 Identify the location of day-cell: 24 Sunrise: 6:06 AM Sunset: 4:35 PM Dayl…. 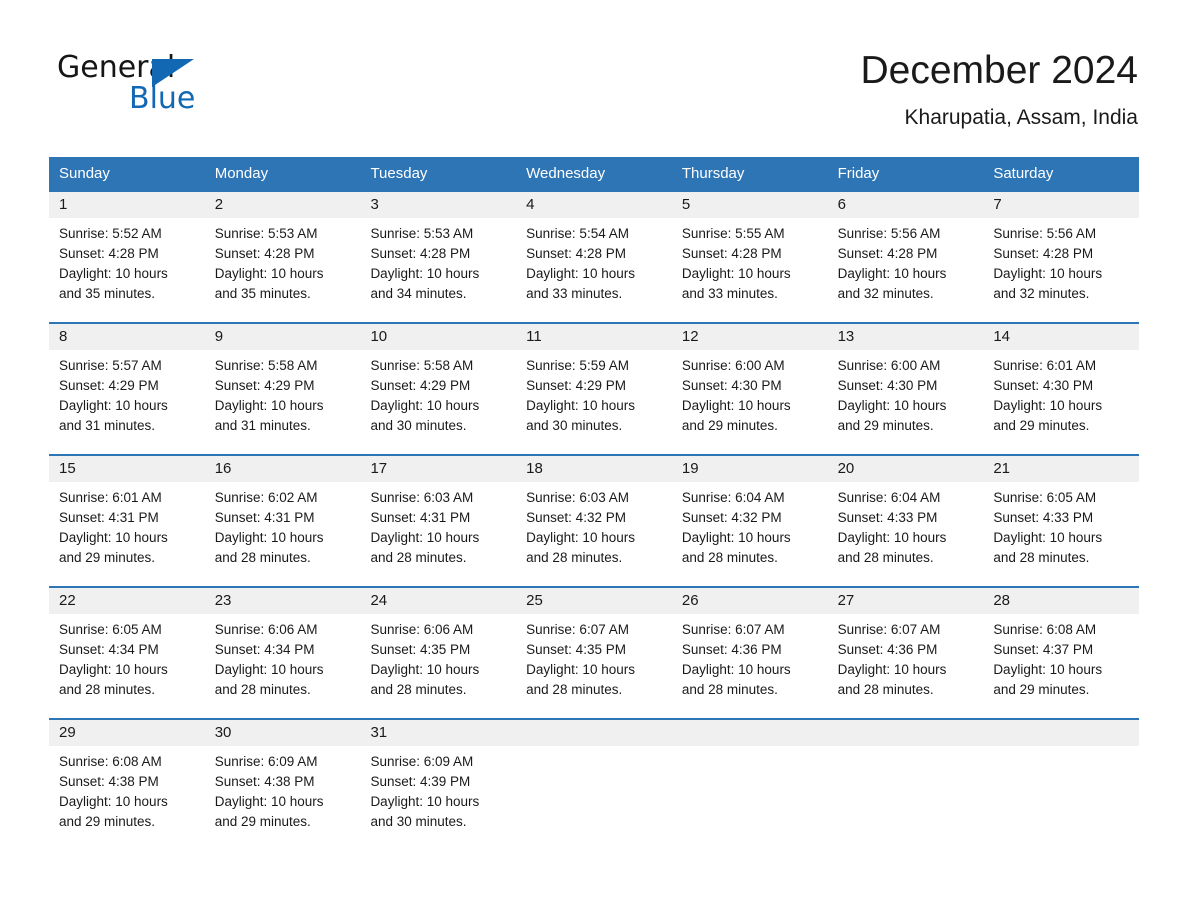
(438, 653).